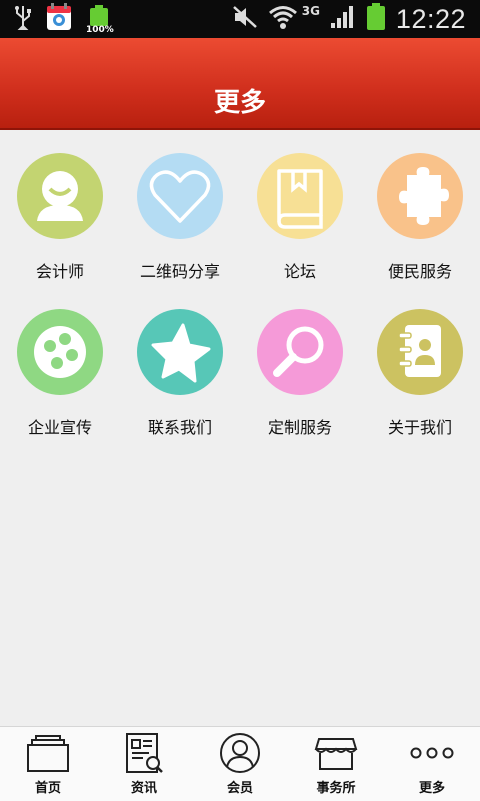 Image resolution: width=480 pixels, height=801 pixels. I want to click on grid-item-label: 会计师, so click(59, 271).